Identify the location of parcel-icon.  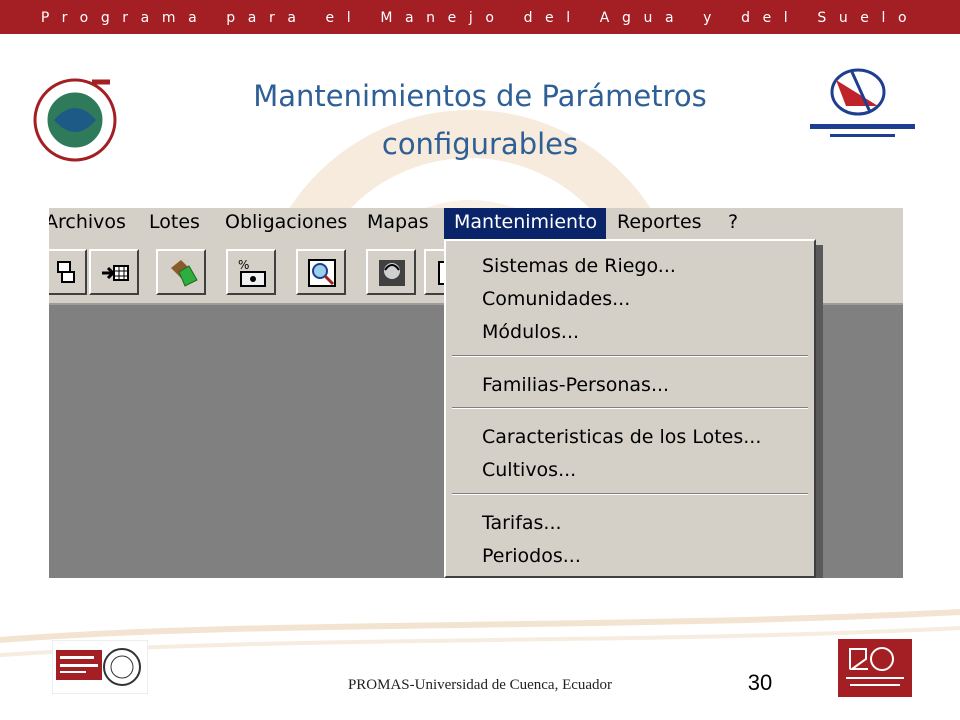
(184, 273).